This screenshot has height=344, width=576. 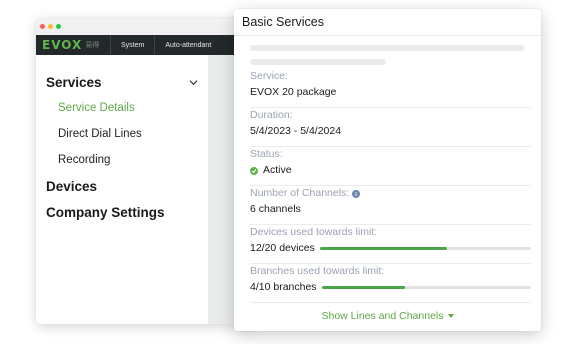 I want to click on info-icon, so click(x=356, y=193).